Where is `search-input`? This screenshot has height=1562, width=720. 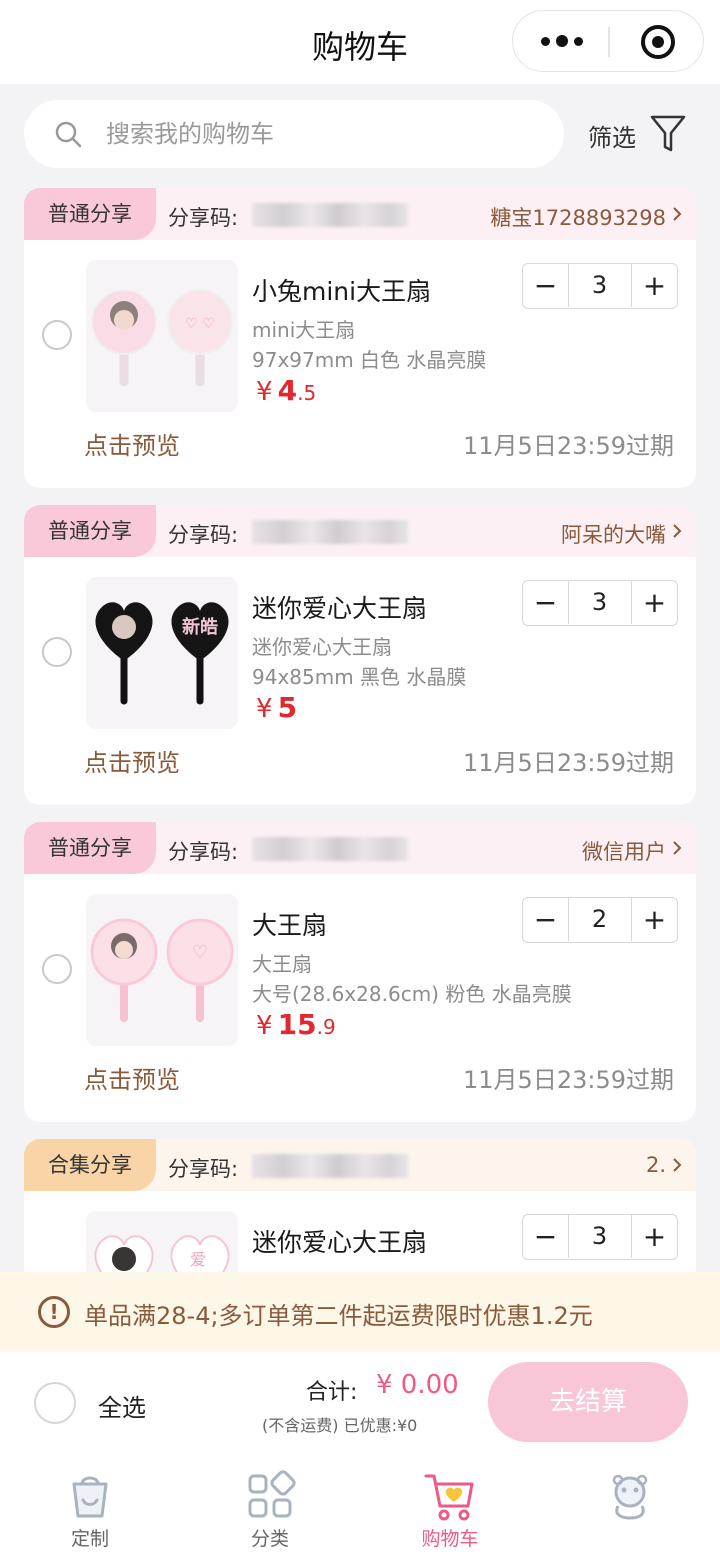
search-input is located at coordinates (316, 134).